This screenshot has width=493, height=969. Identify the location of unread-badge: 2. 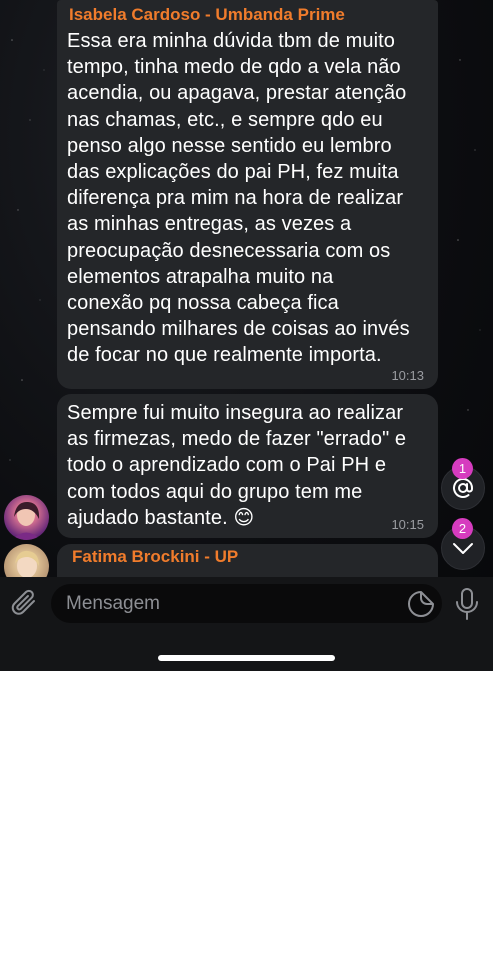
(462, 528).